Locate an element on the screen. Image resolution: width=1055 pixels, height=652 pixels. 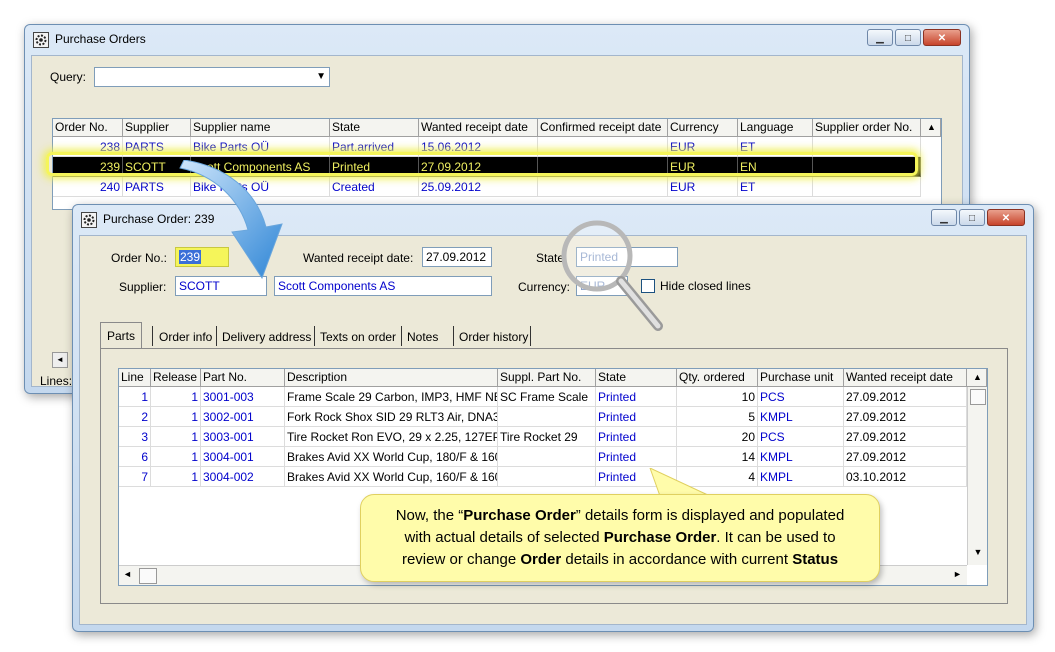
cell-part: 3003-001 is located at coordinates (243, 437).